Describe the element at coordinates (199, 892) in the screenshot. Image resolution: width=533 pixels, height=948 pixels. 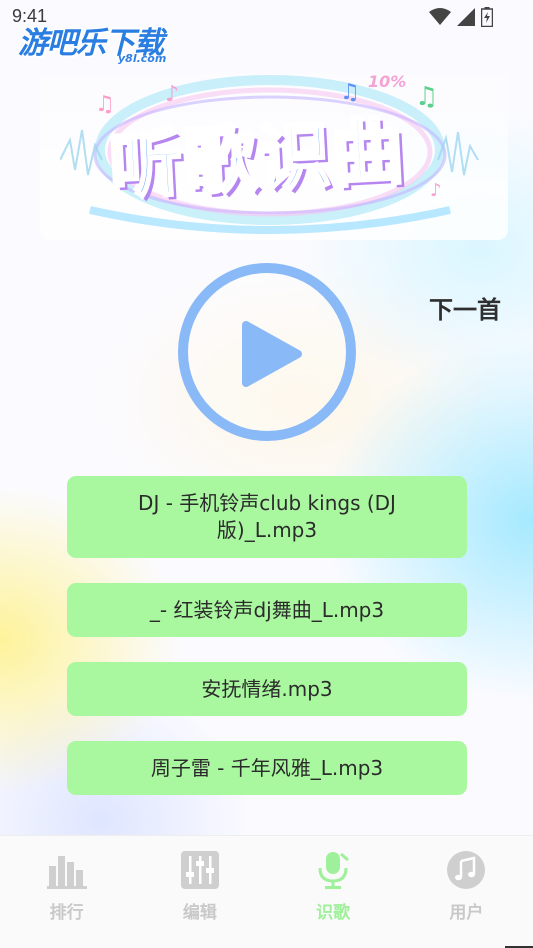
I see `tab-edit: 编辑` at that location.